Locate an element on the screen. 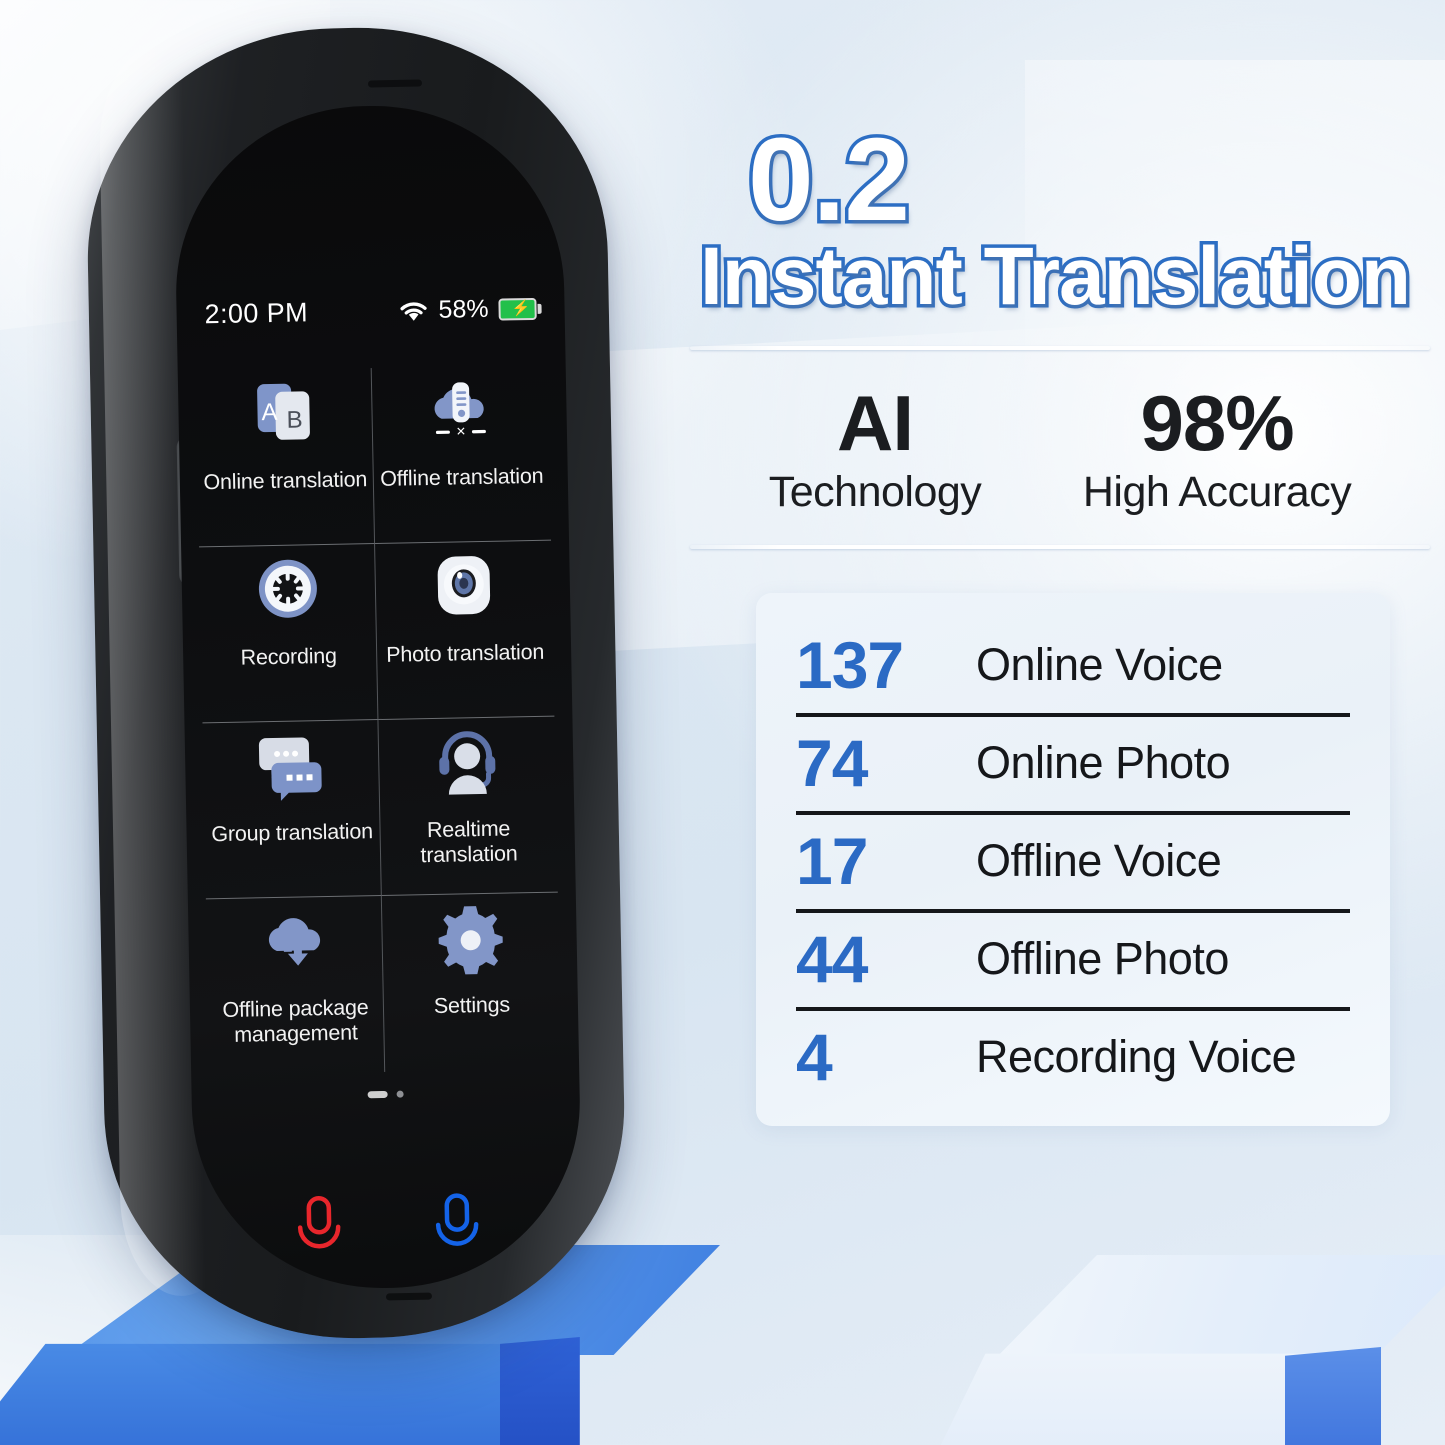 This screenshot has height=1445, width=1445. cloud-sync-icon is located at coordinates (294, 951).